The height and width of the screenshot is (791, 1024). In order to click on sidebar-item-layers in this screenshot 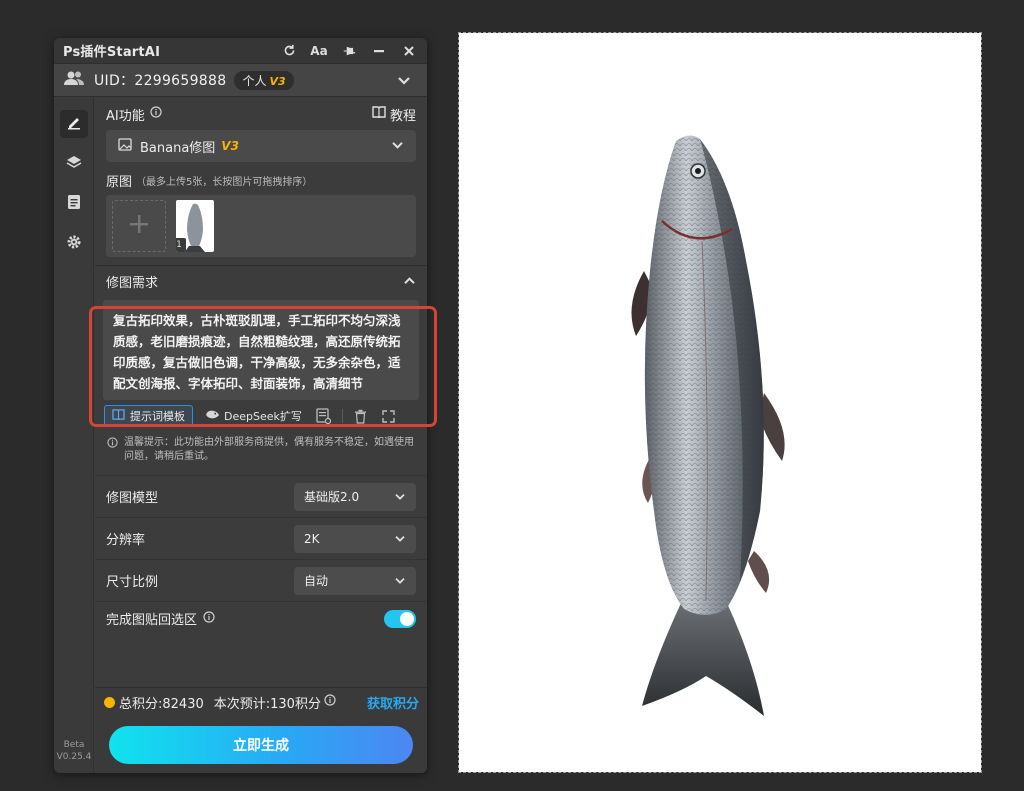, I will do `click(74, 164)`.